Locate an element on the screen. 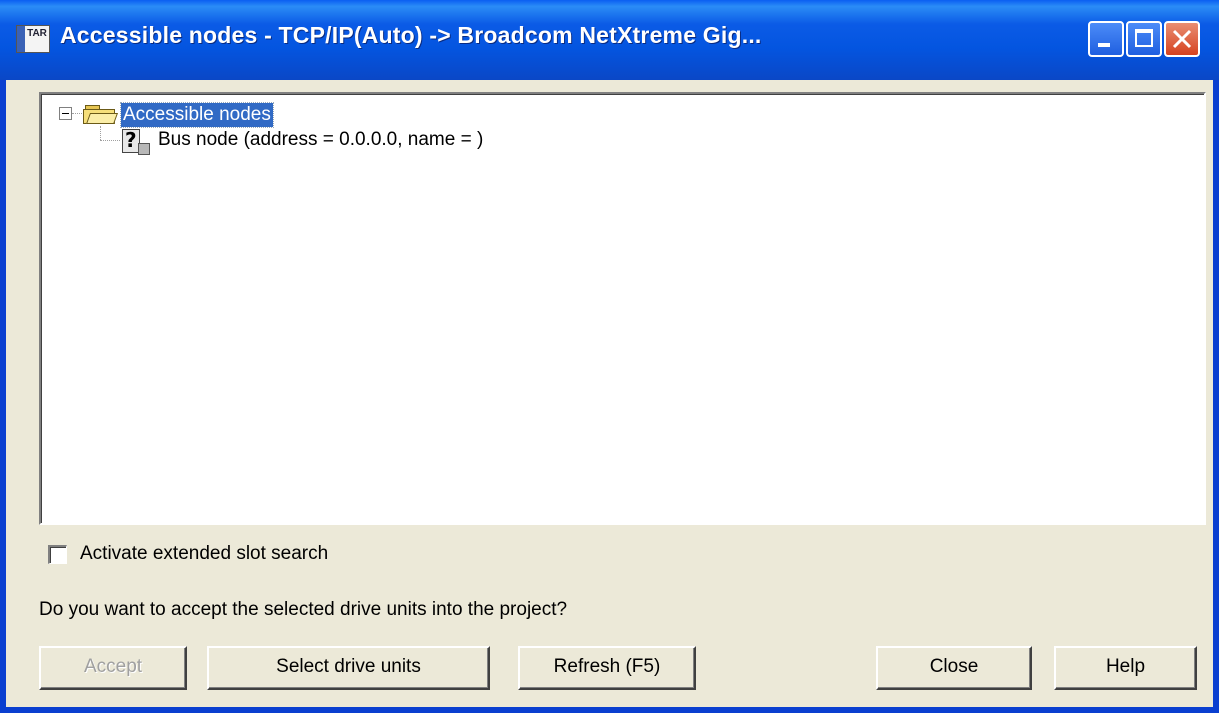 Image resolution: width=1219 pixels, height=713 pixels. close-window-button is located at coordinates (1182, 39).